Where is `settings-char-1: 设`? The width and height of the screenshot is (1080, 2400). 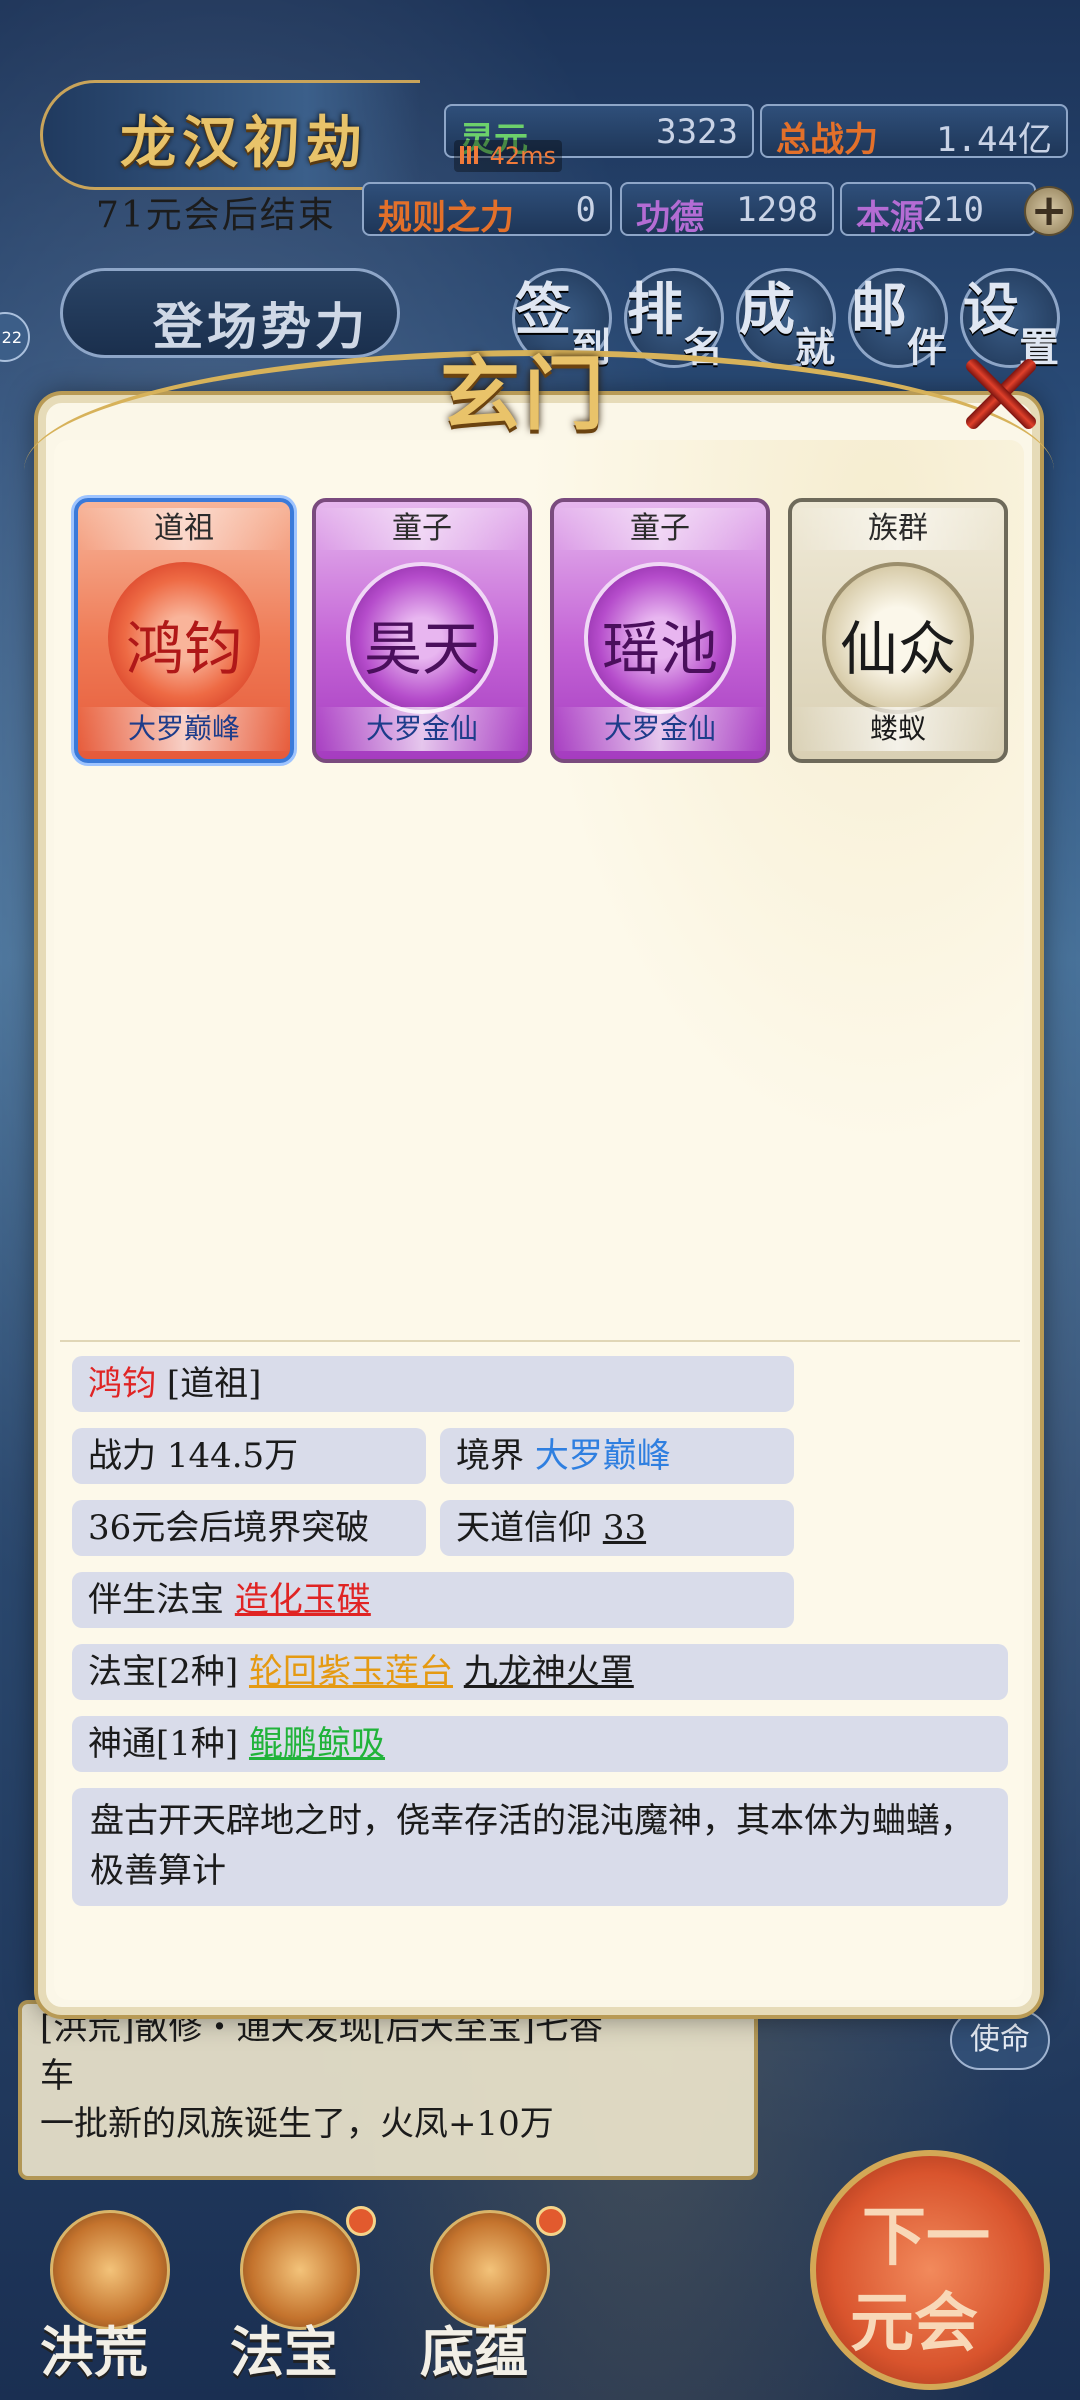 settings-char-1: 设 is located at coordinates (991, 310).